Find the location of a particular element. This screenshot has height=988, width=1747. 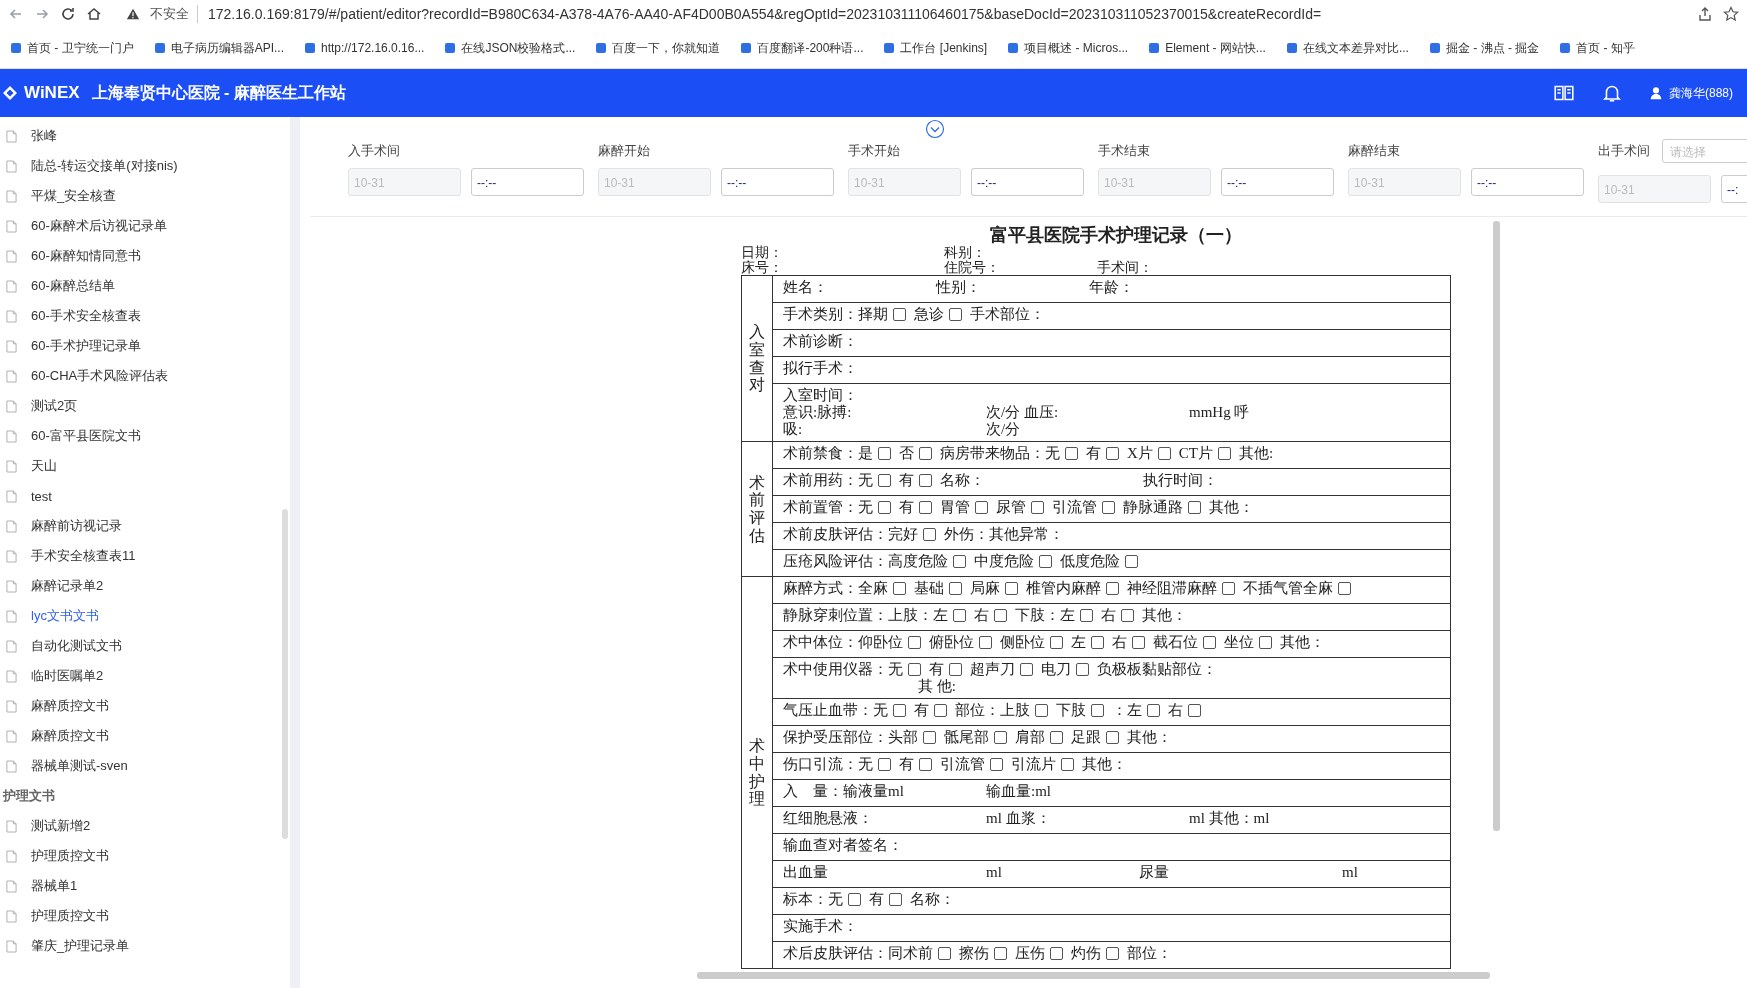

sidebar-item: 60-手术安全核查表 is located at coordinates (86, 316).